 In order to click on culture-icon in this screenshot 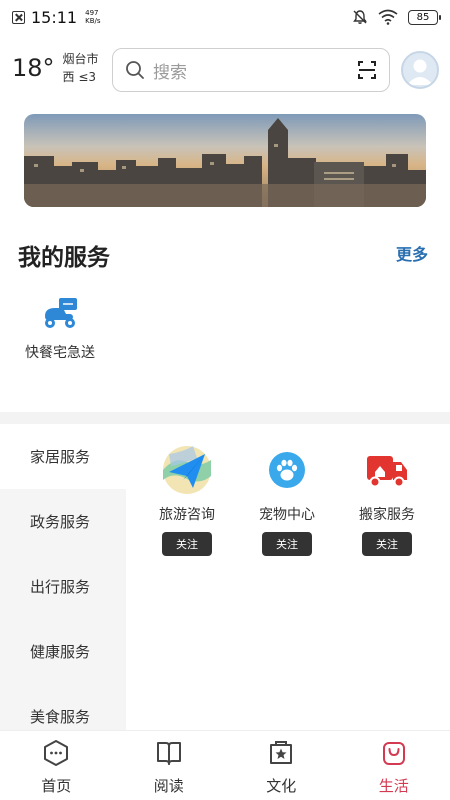, I will do `click(281, 752)`.